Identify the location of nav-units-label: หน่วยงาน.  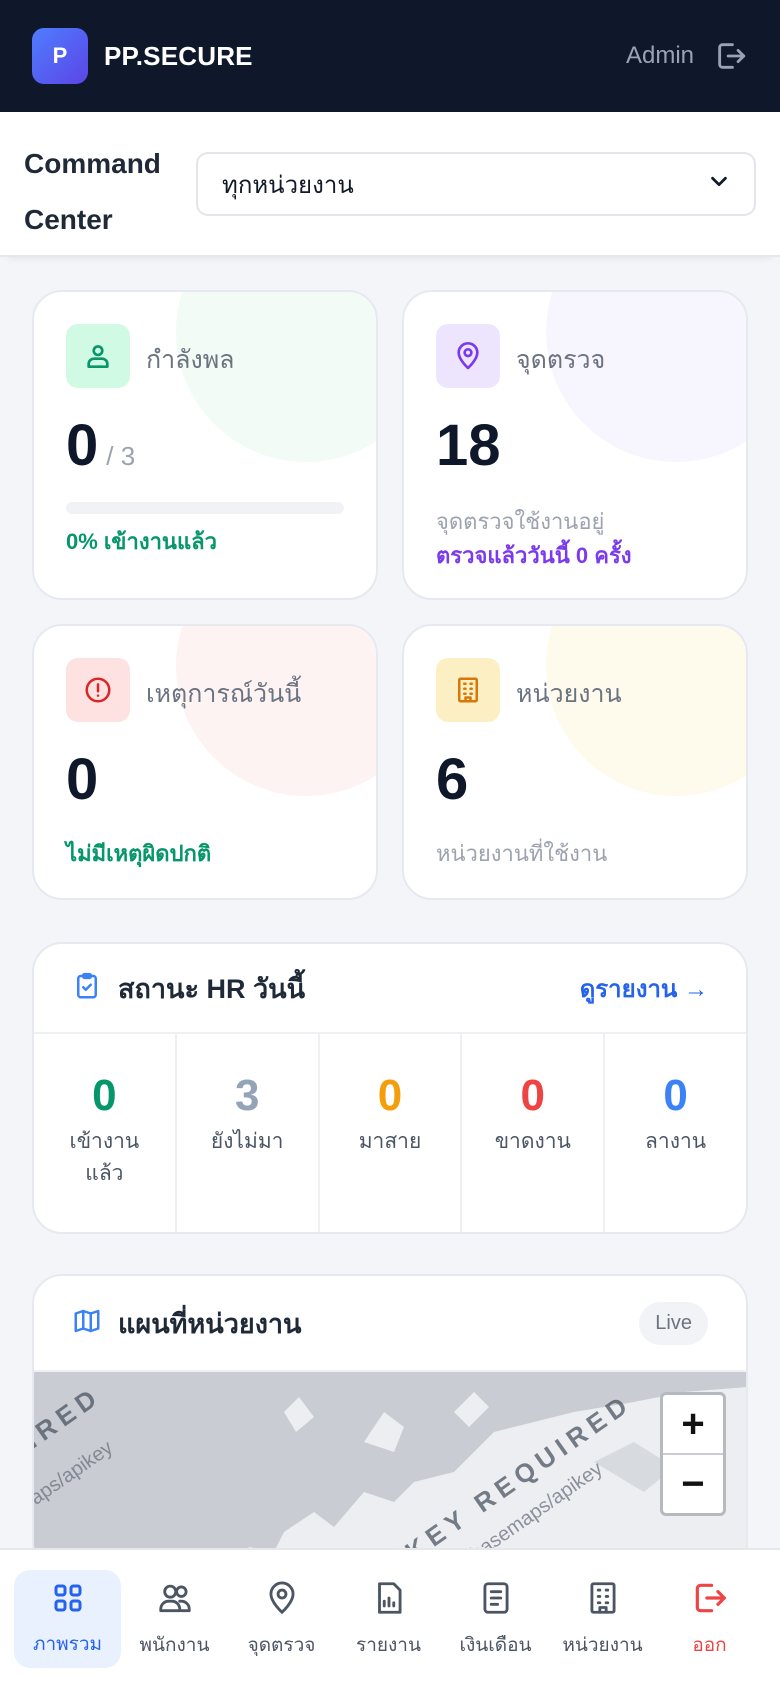
(602, 1645).